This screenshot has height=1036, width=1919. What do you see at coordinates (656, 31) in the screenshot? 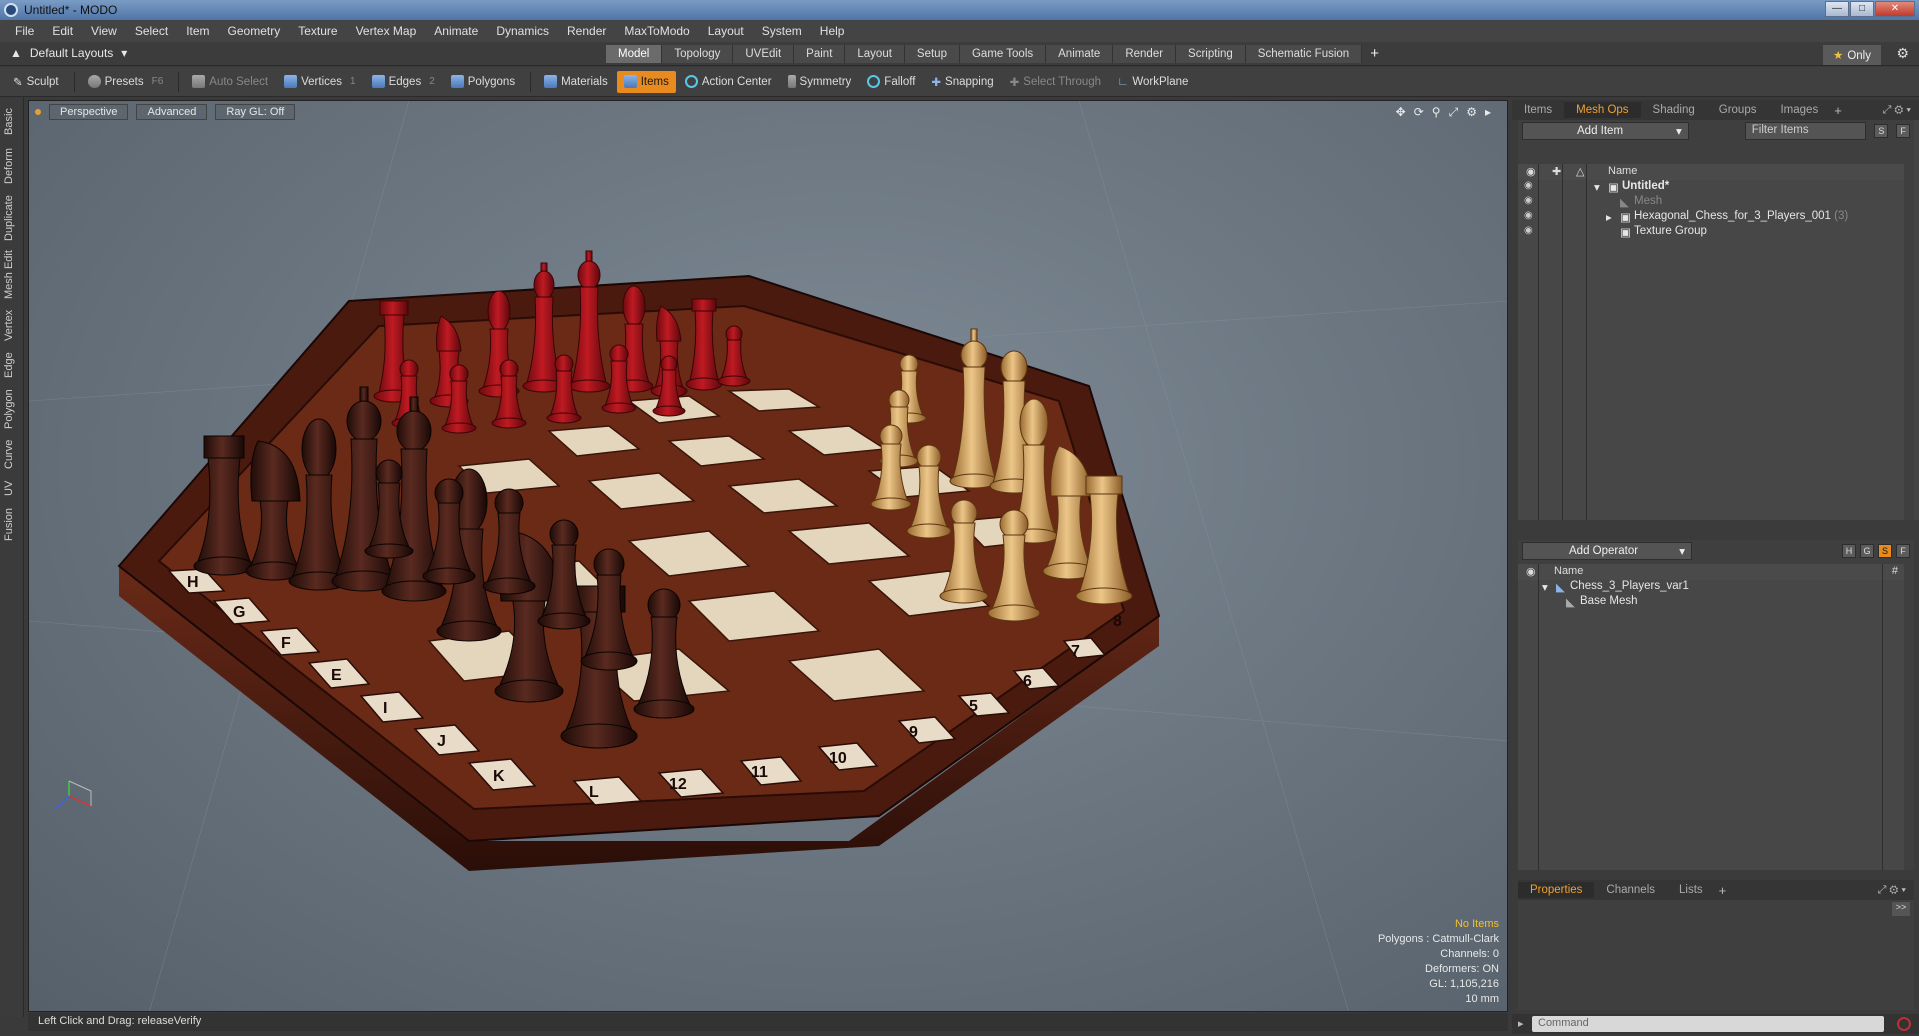
I see `menu-maxtomodo: MaxToModo` at bounding box center [656, 31].